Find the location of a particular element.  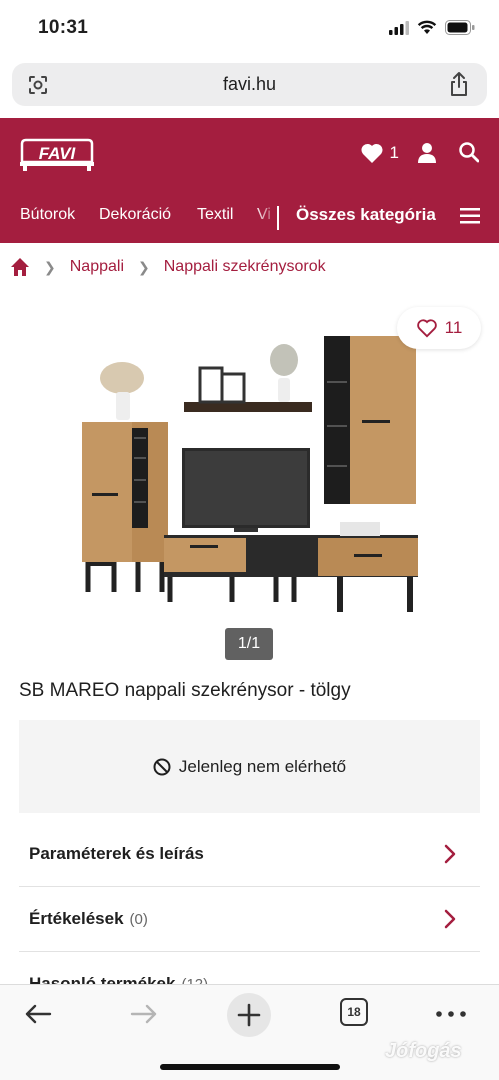

wifi-icon is located at coordinates (427, 27).